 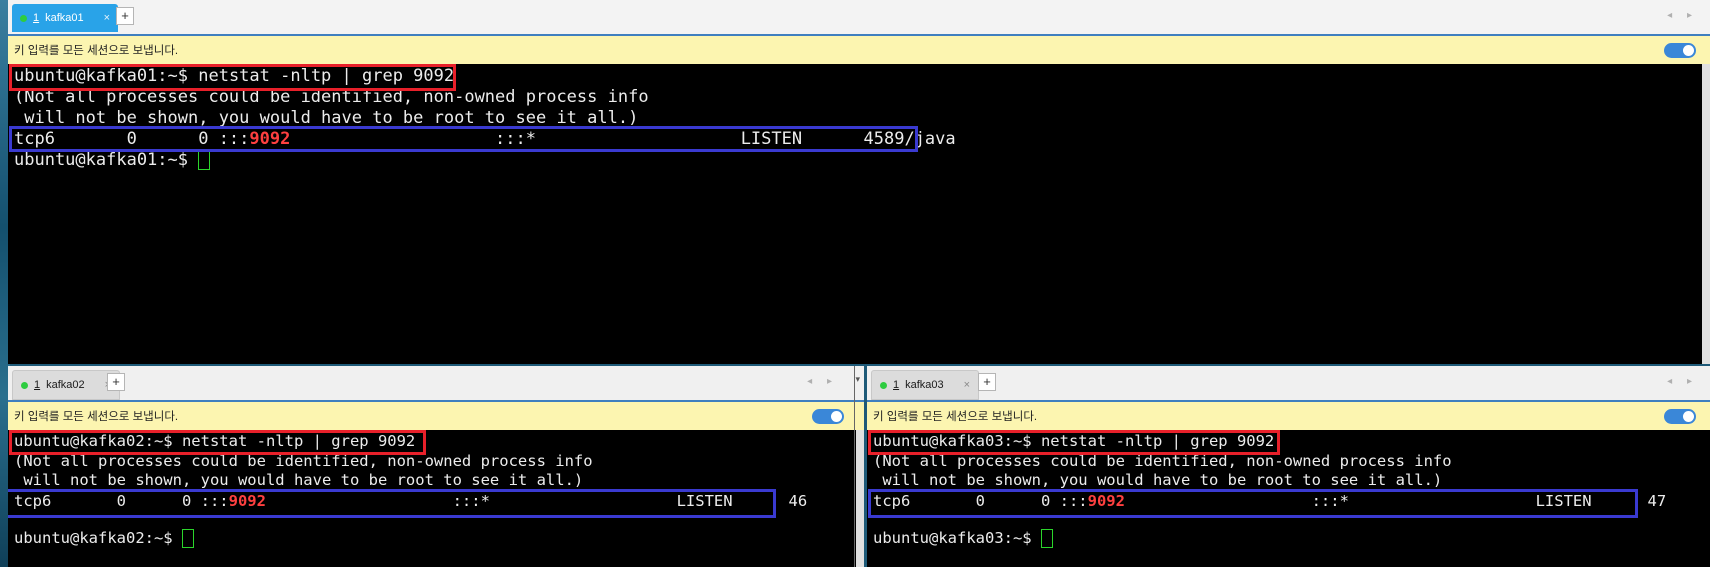 What do you see at coordinates (859, 18) in the screenshot?
I see `tab-bar: 1 kafka01 × + ◂ ▸` at bounding box center [859, 18].